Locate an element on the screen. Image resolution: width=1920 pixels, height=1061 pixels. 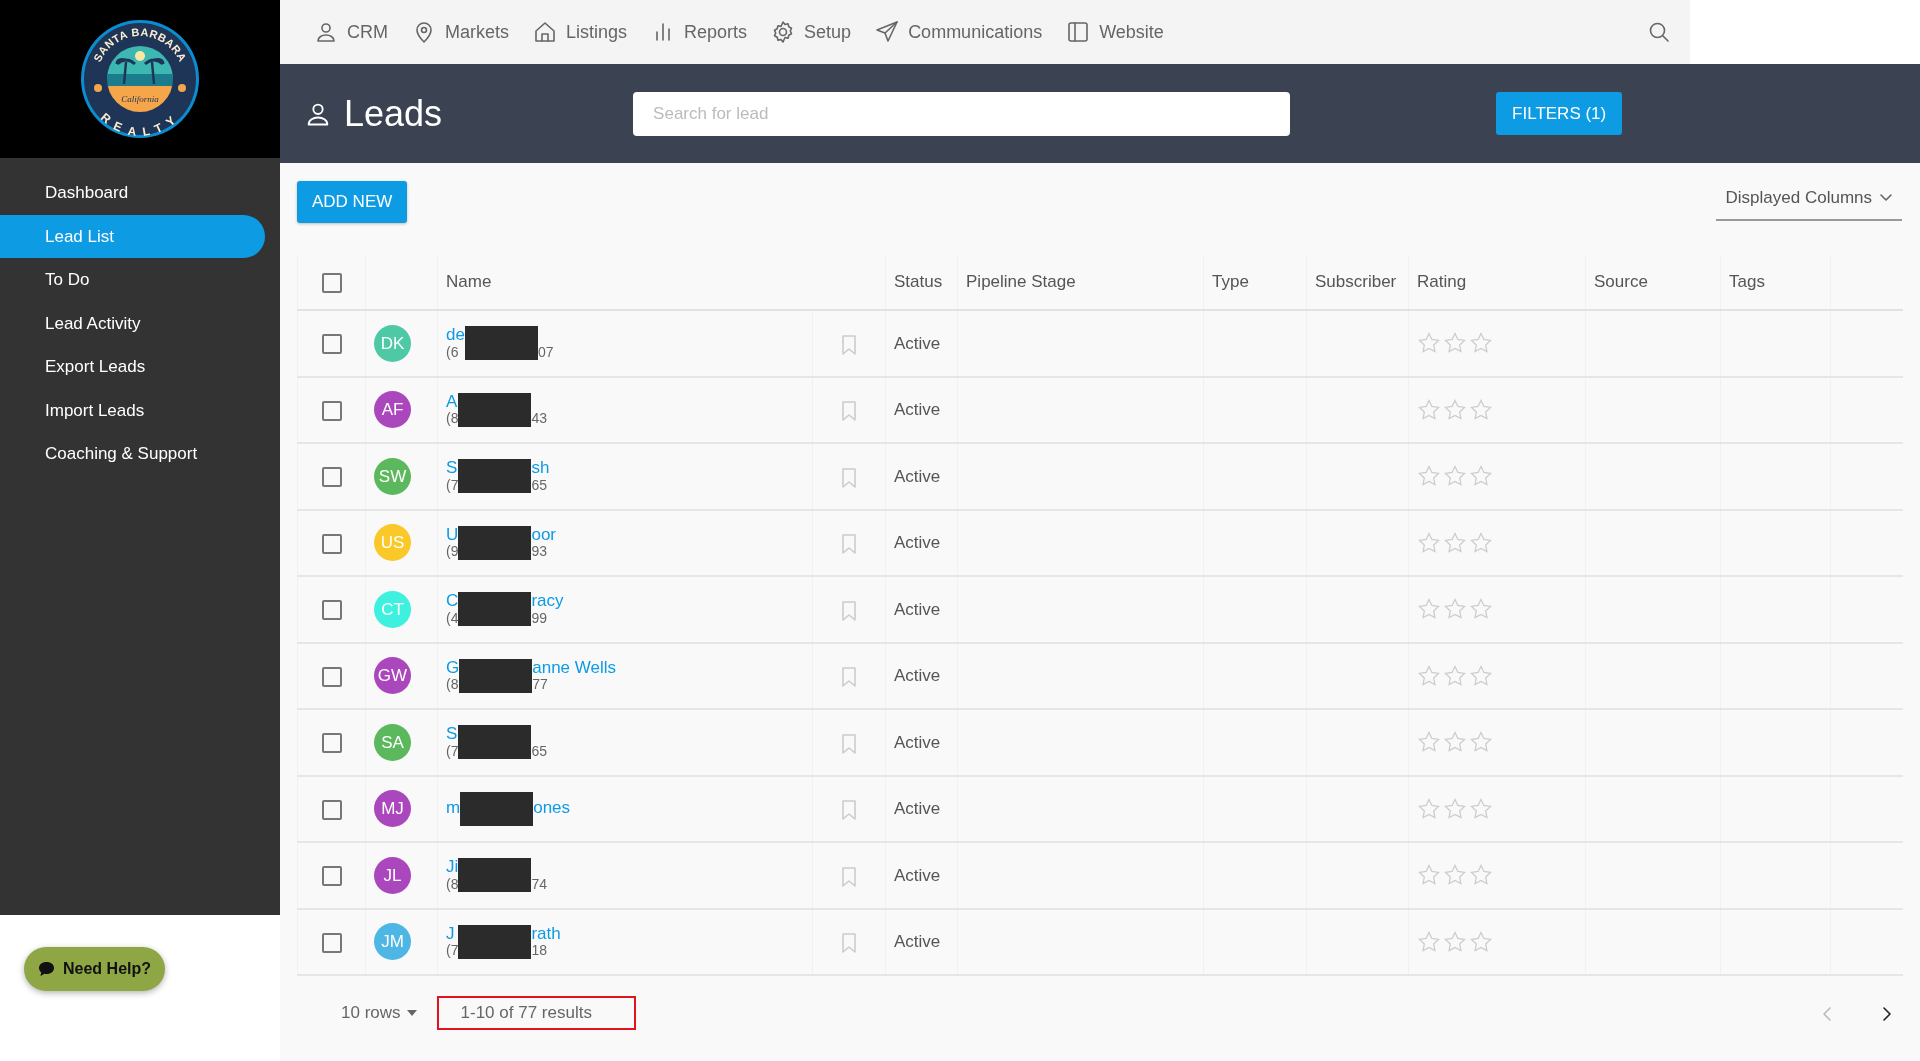
lead-name-link: m is located at coordinates (453, 809).